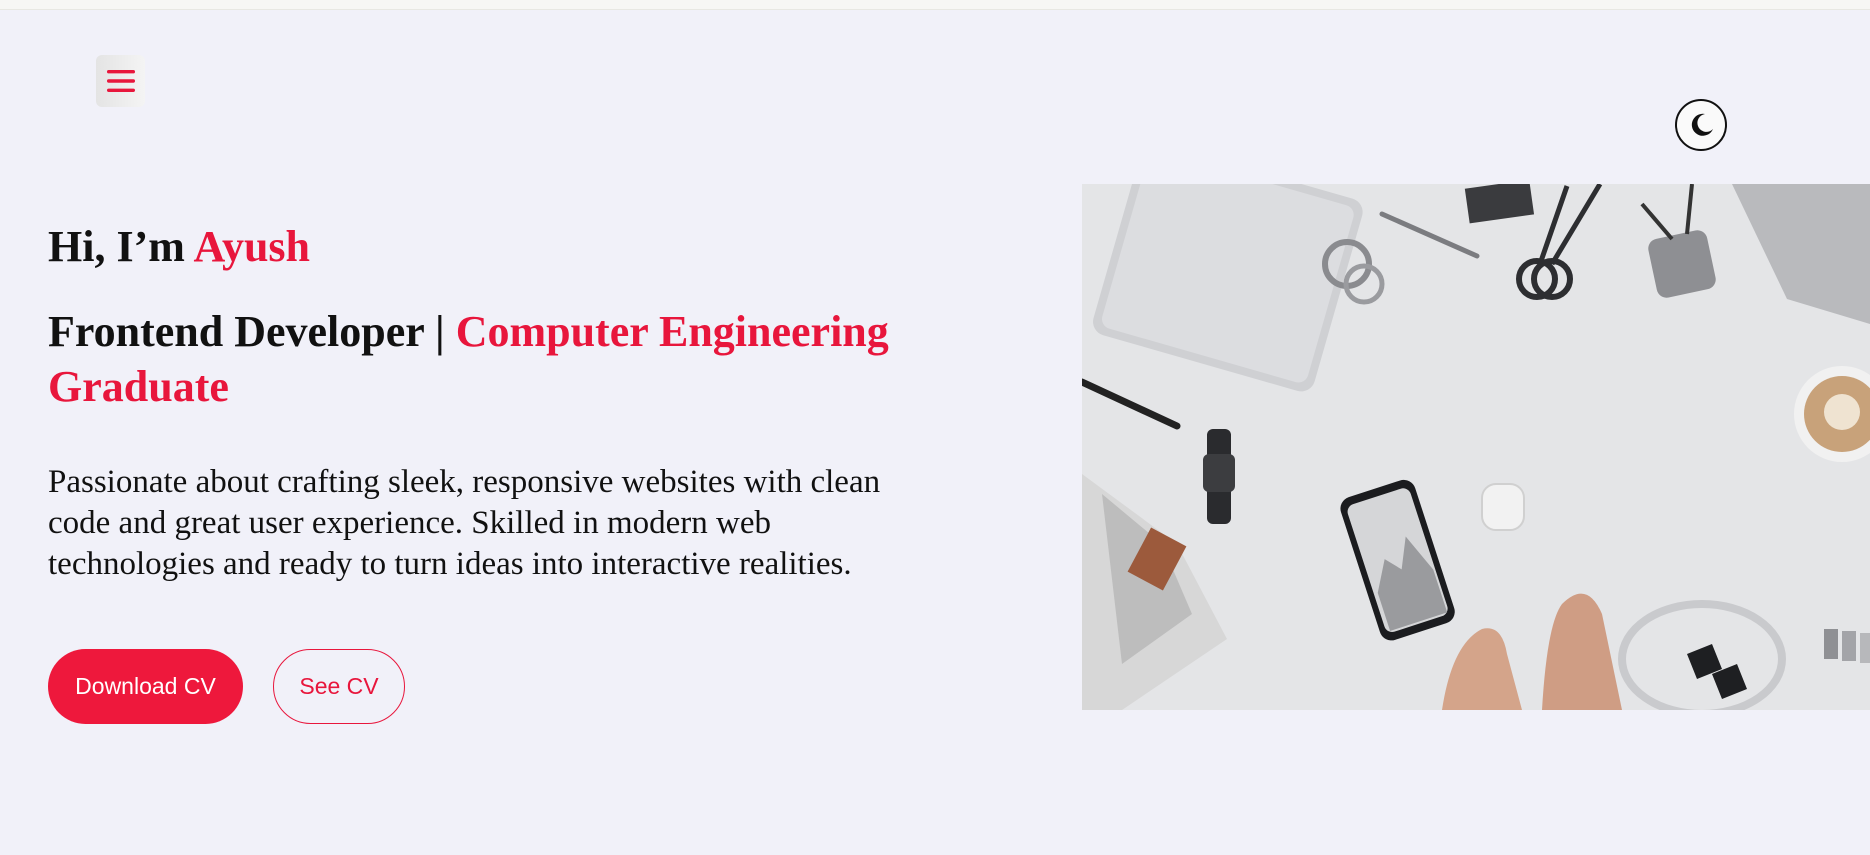  I want to click on theme-toggle-button, so click(1701, 125).